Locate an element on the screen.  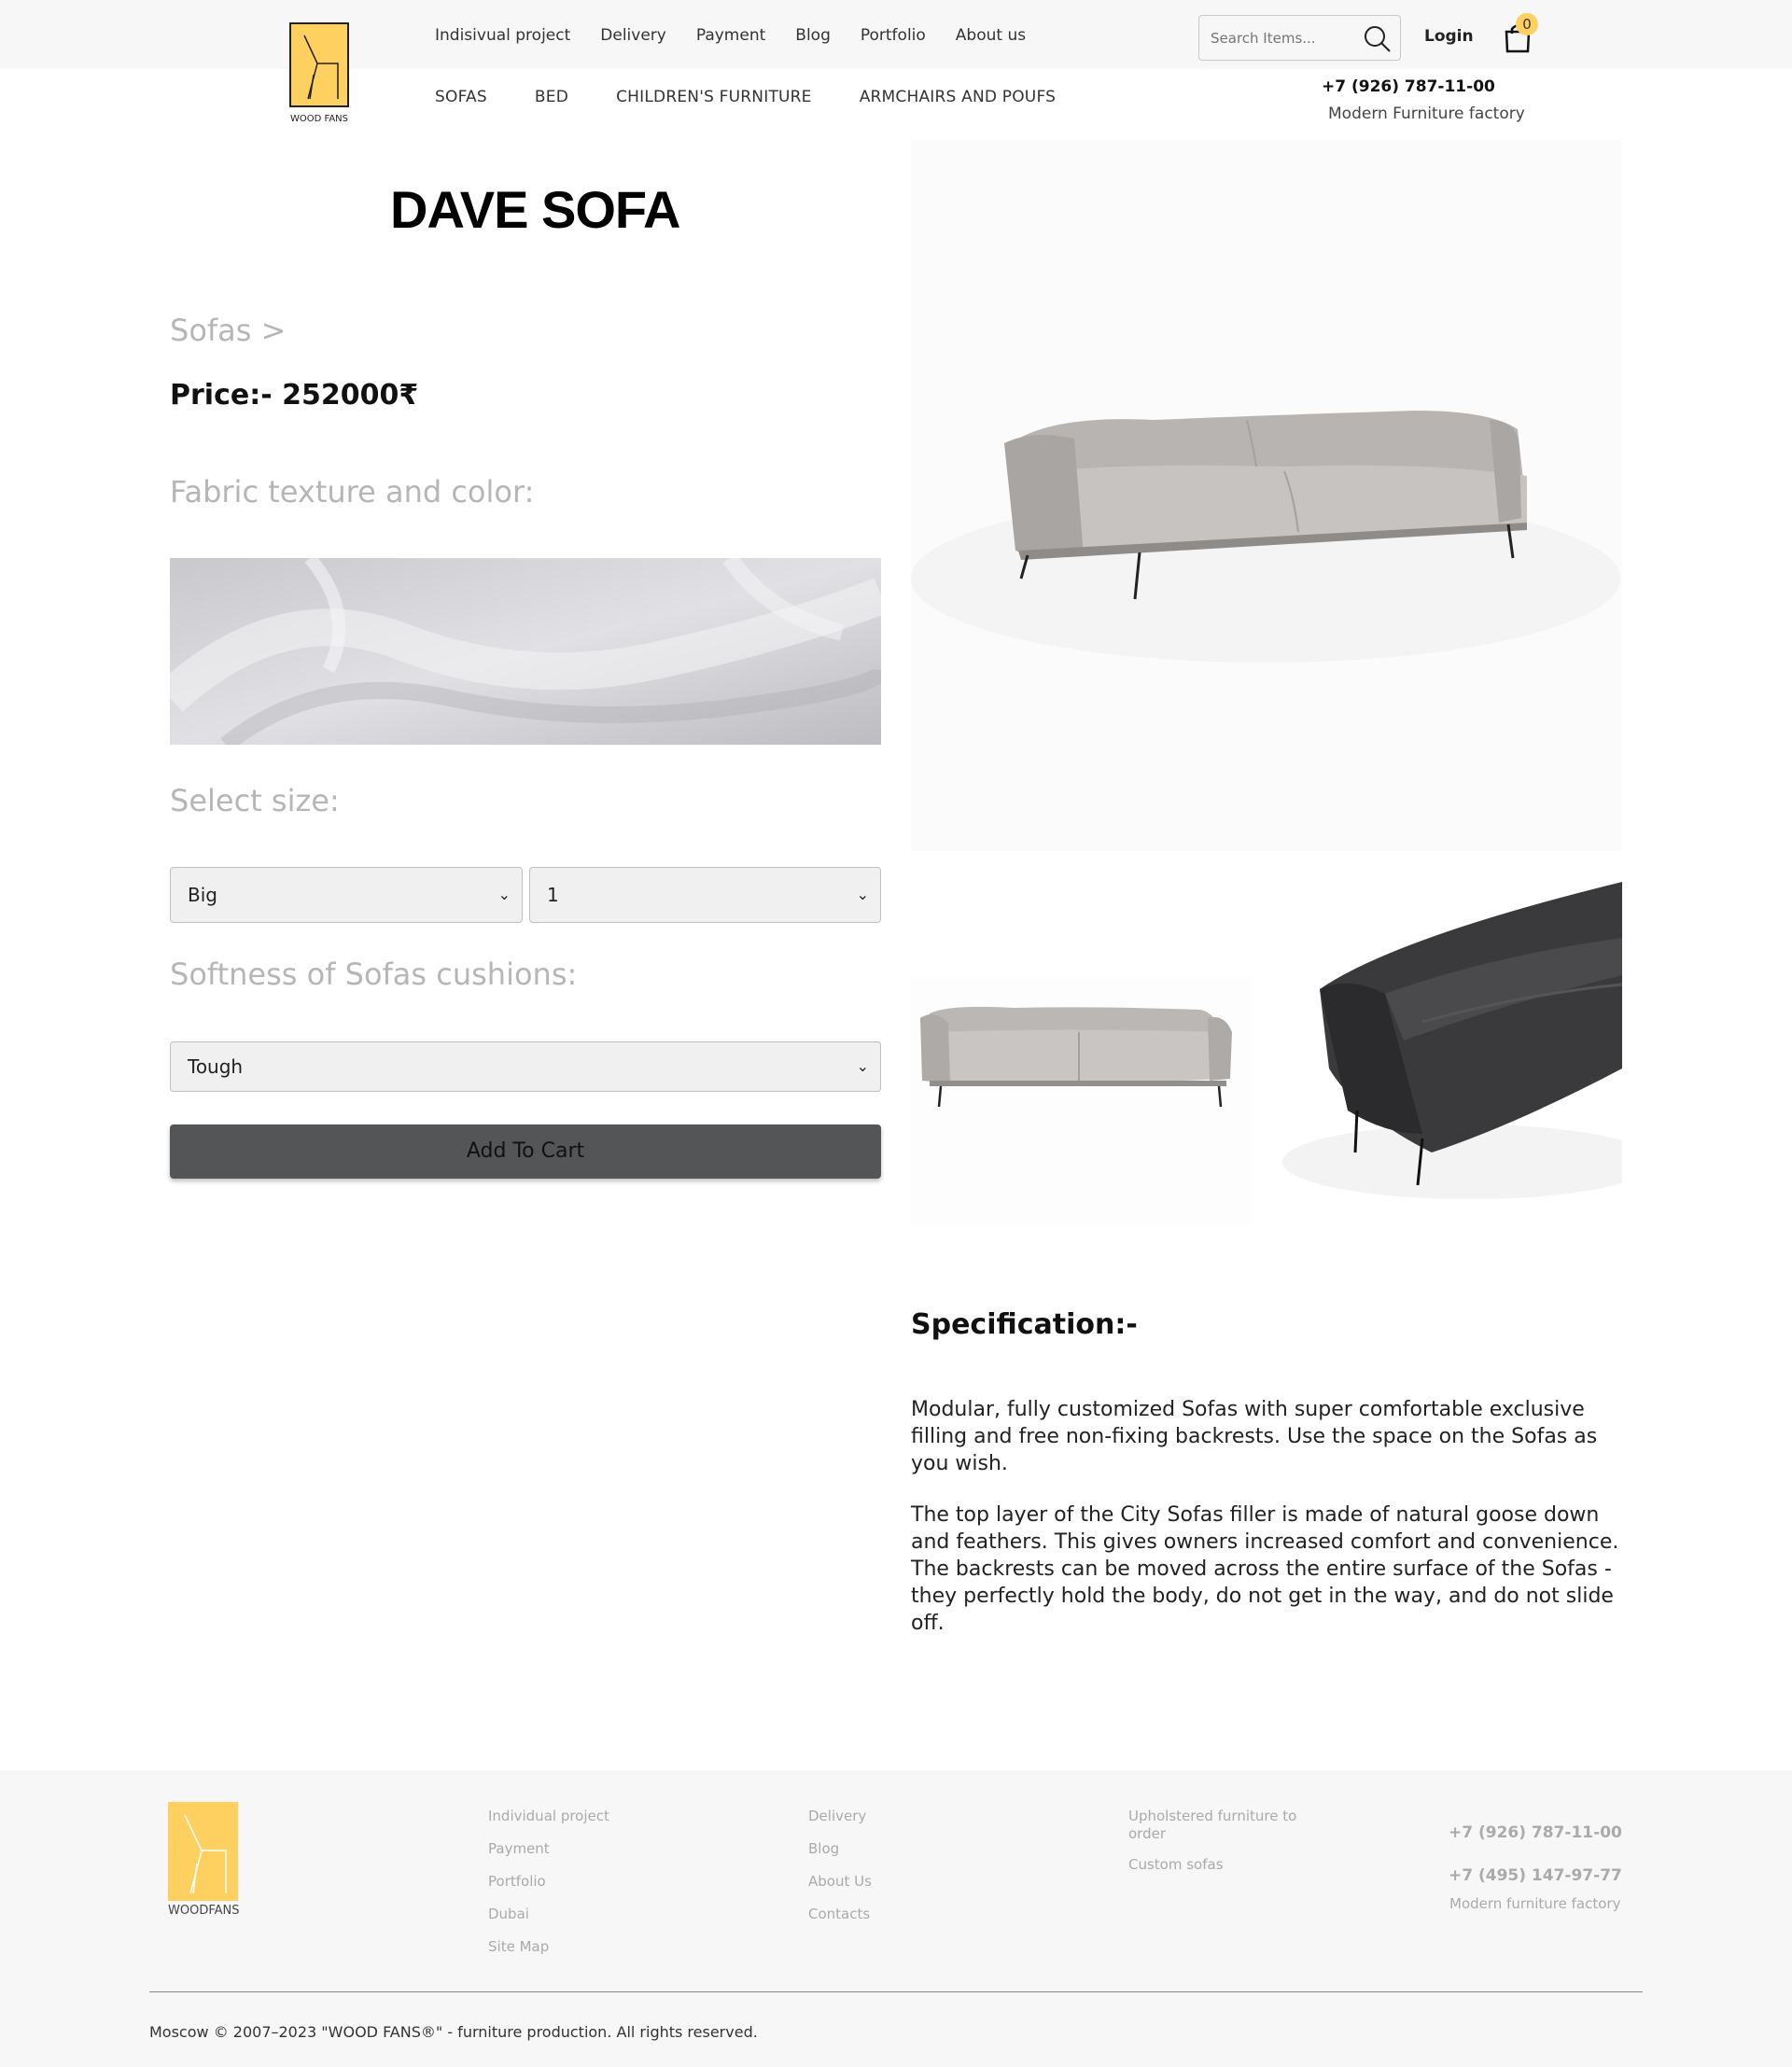
specification-title: Specification:- is located at coordinates (1024, 1324).